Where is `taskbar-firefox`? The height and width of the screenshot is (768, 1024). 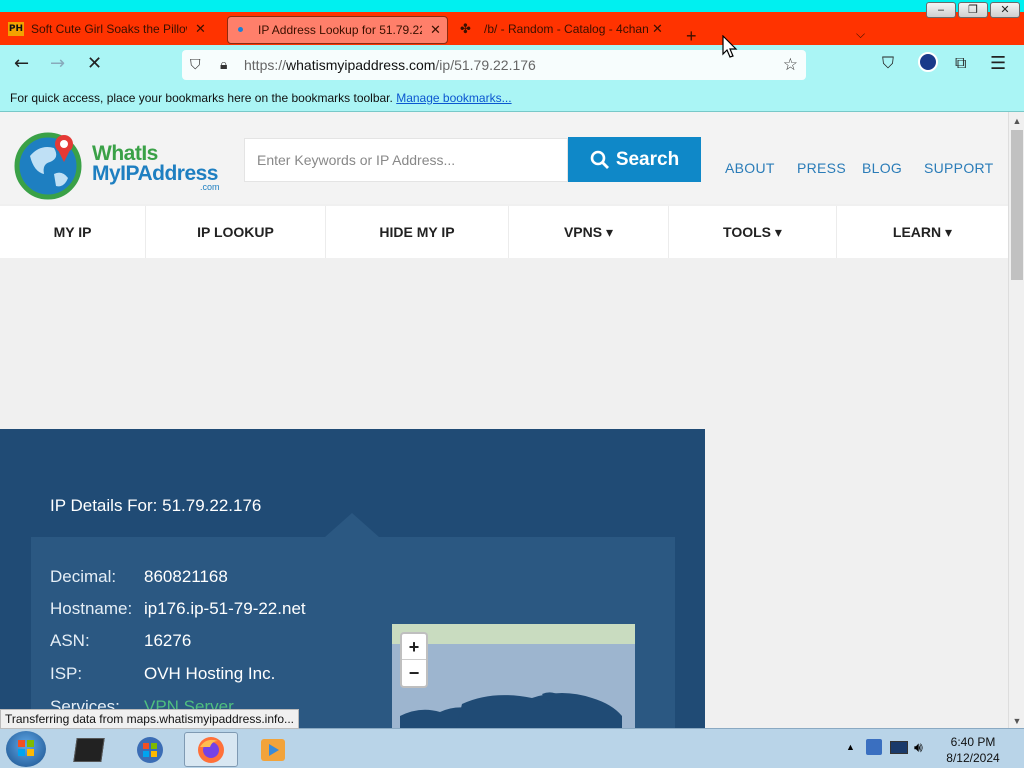
taskbar-firefox is located at coordinates (211, 749).